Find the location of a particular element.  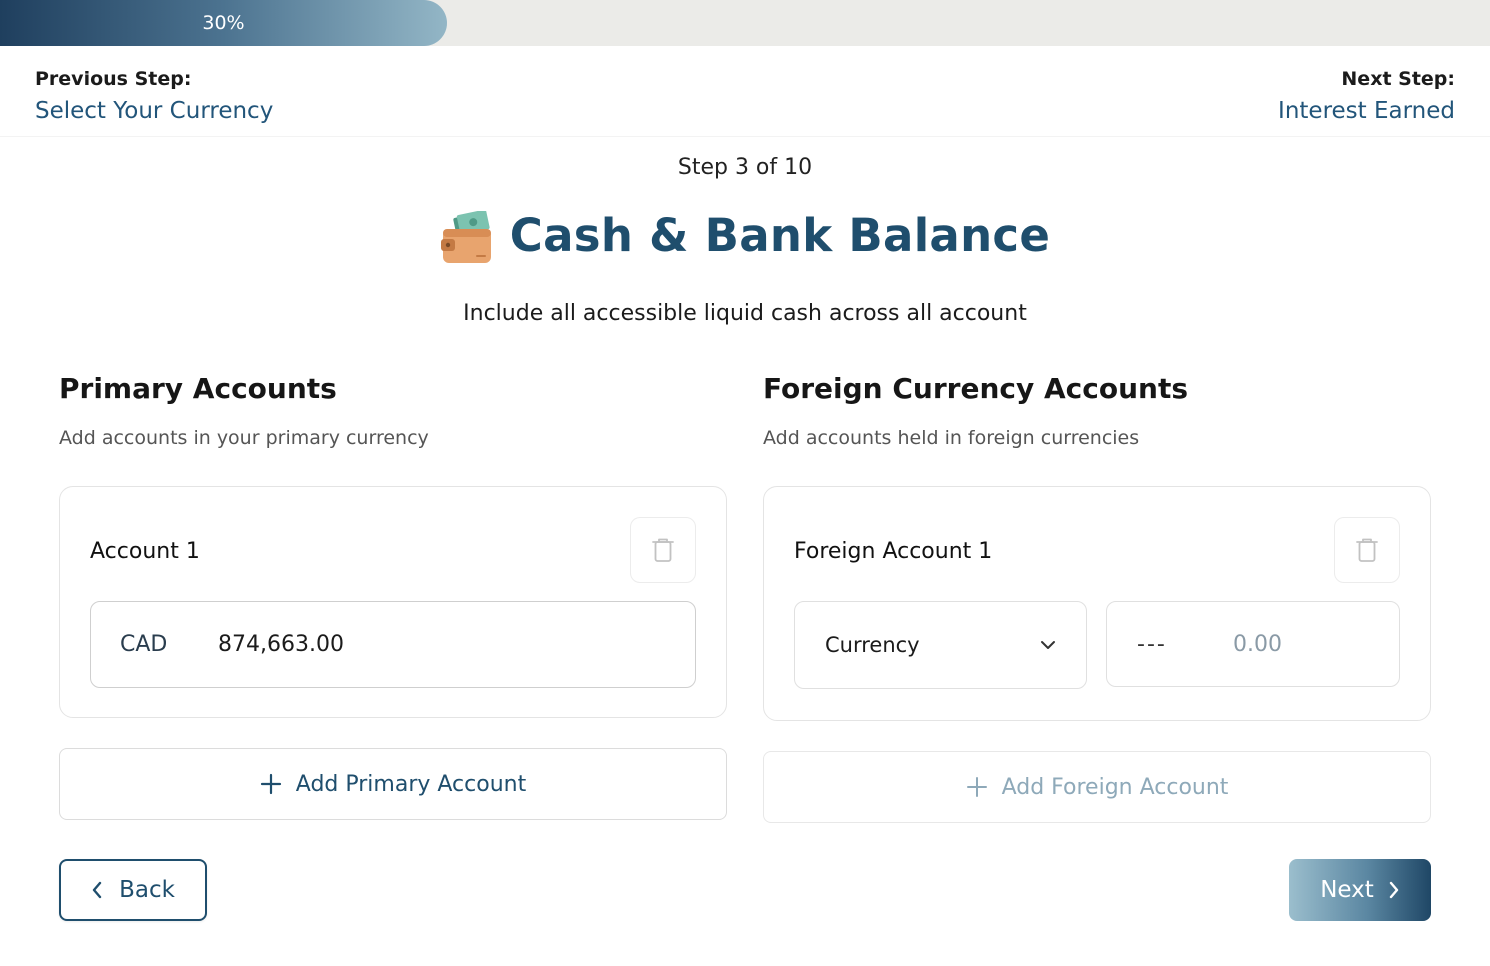

foreign-account-card: Foreign Account 1 Currency --- is located at coordinates (1097, 603).